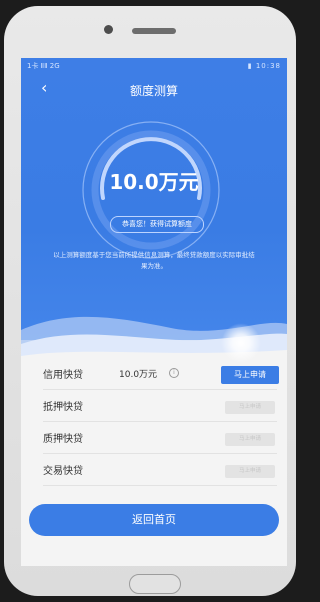  I want to click on hardware-home-button, so click(155, 584).